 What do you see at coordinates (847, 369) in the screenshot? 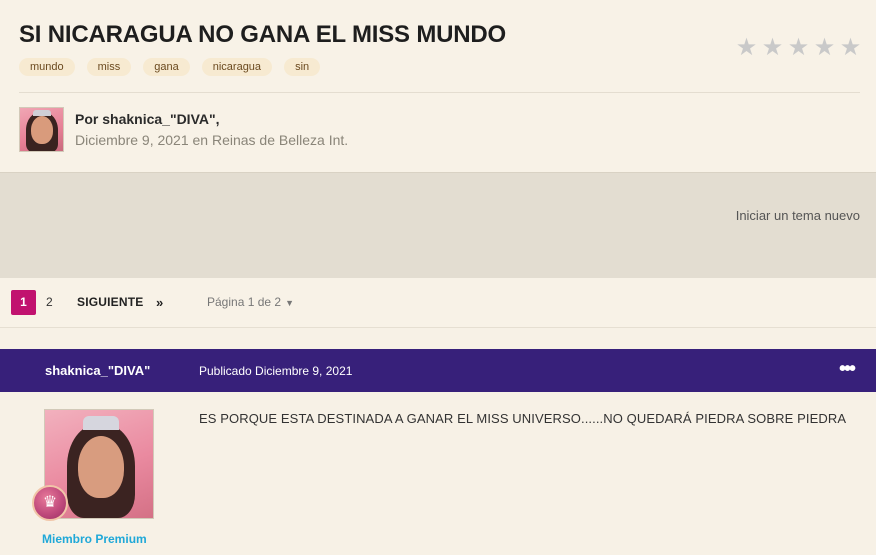
I see `more-options-icon: •••` at bounding box center [847, 369].